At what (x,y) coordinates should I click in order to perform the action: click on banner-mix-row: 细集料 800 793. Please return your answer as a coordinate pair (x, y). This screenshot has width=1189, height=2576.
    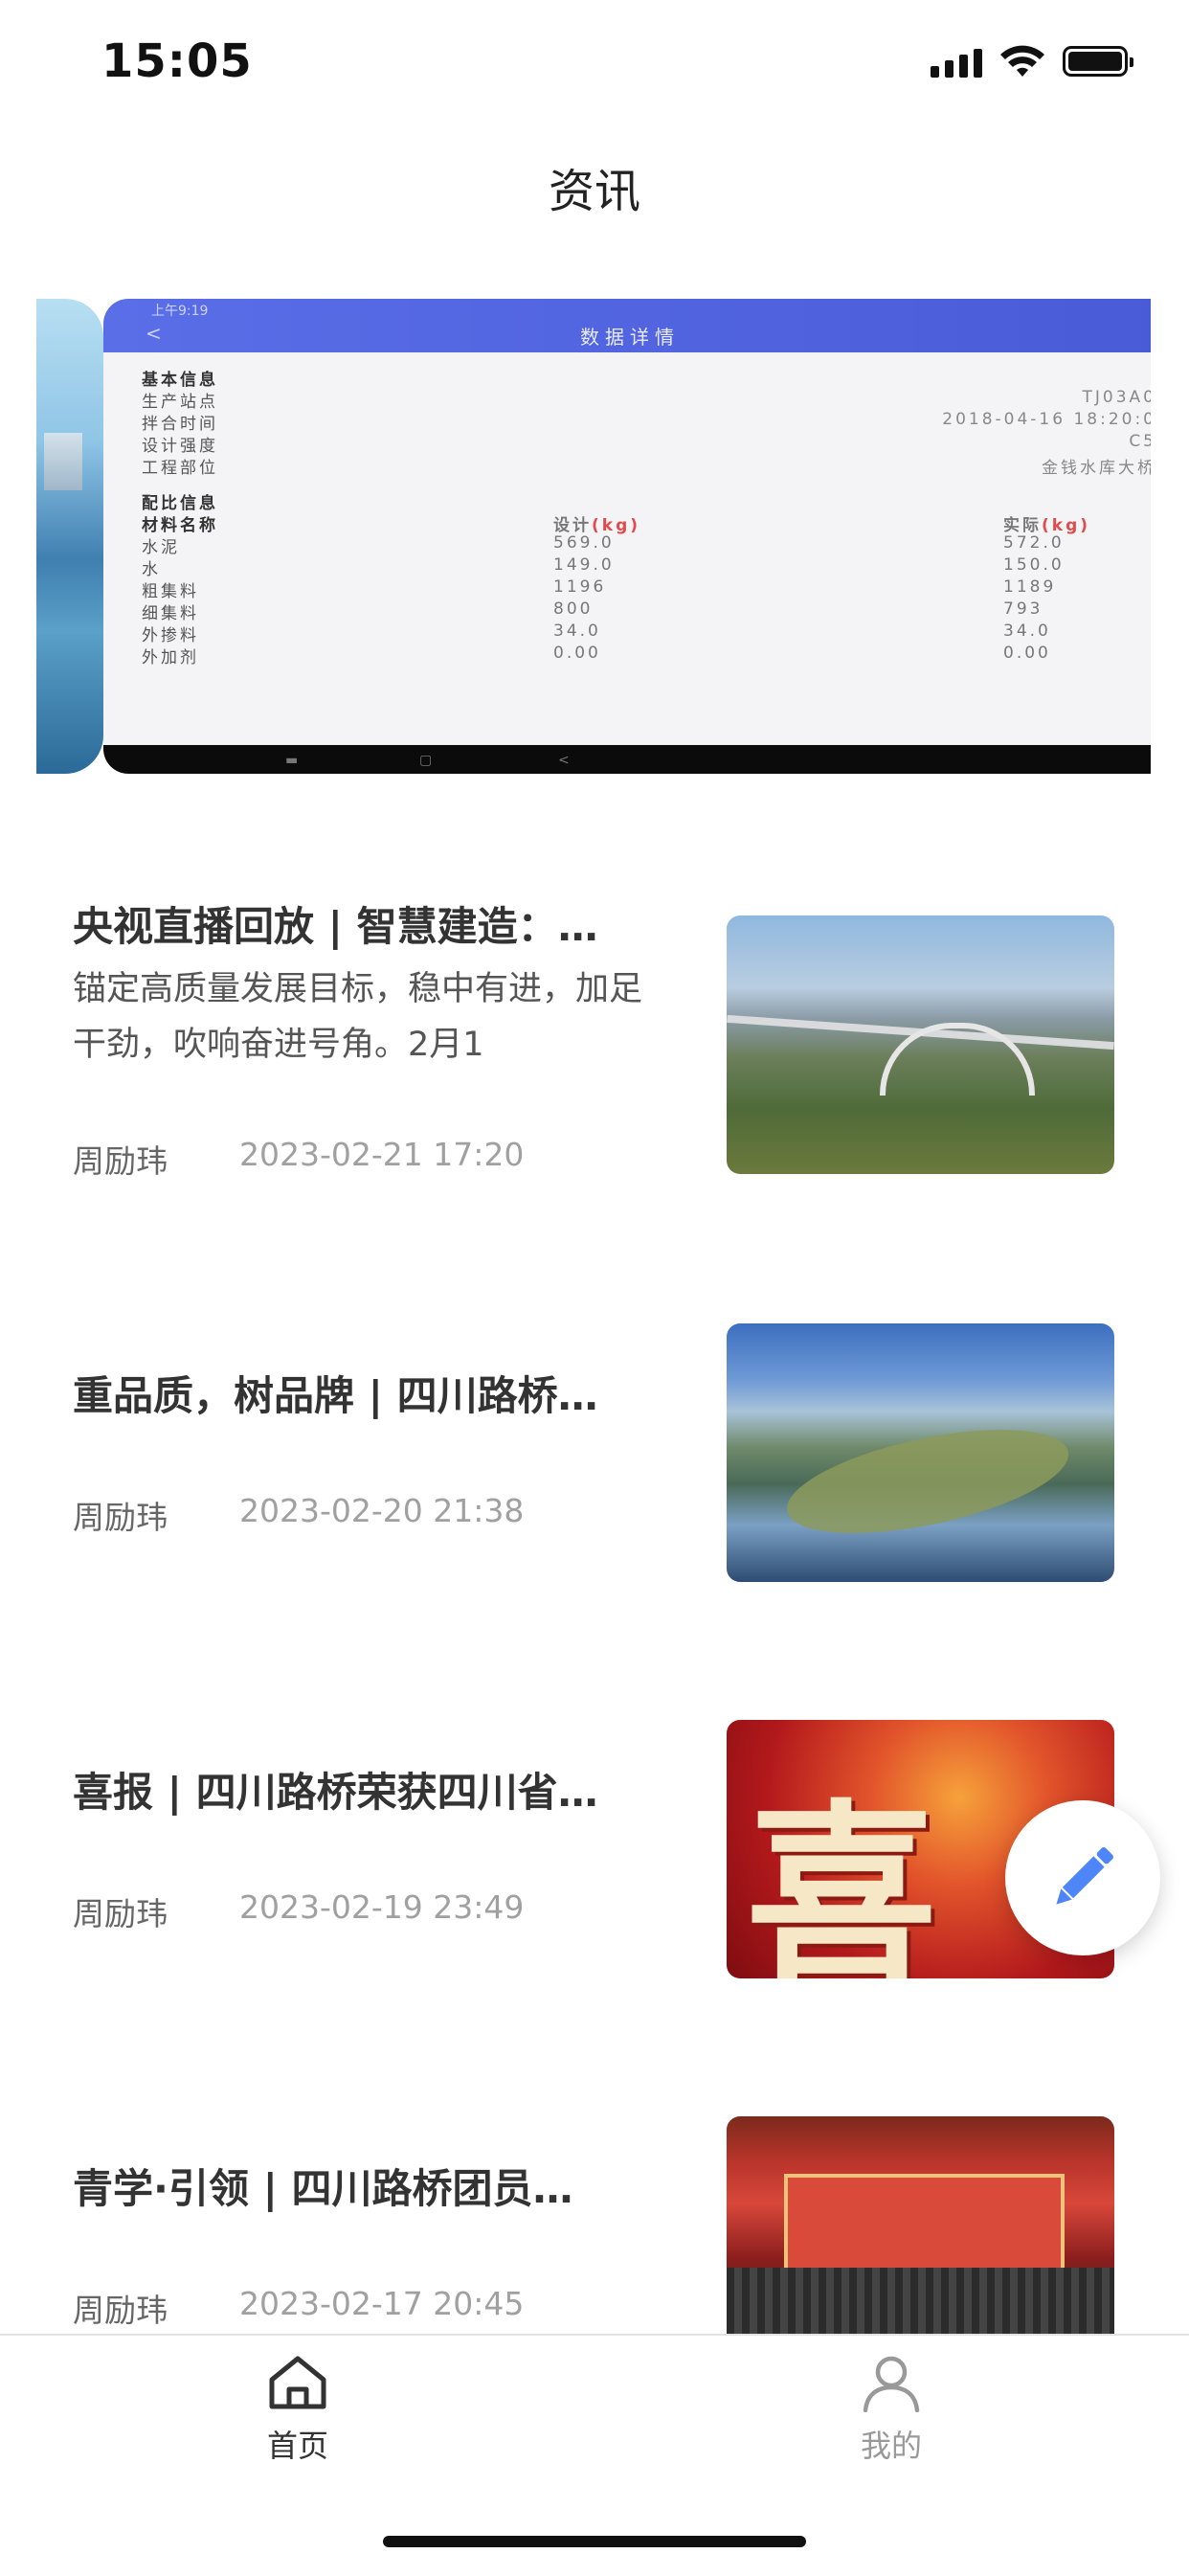
    Looking at the image, I should click on (646, 611).